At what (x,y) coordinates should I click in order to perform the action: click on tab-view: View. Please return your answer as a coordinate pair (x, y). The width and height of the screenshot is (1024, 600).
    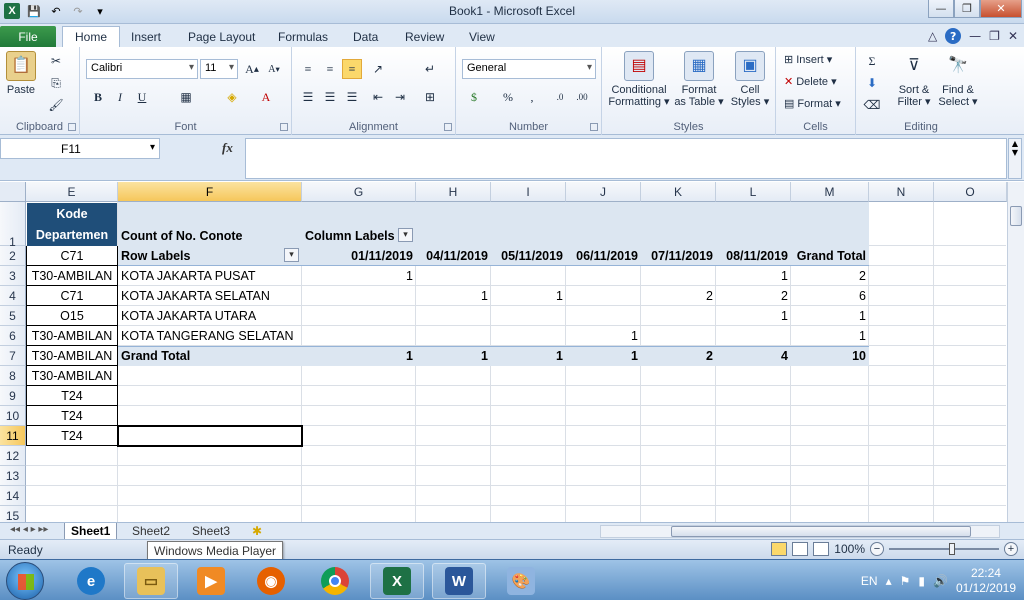
    Looking at the image, I should click on (482, 36).